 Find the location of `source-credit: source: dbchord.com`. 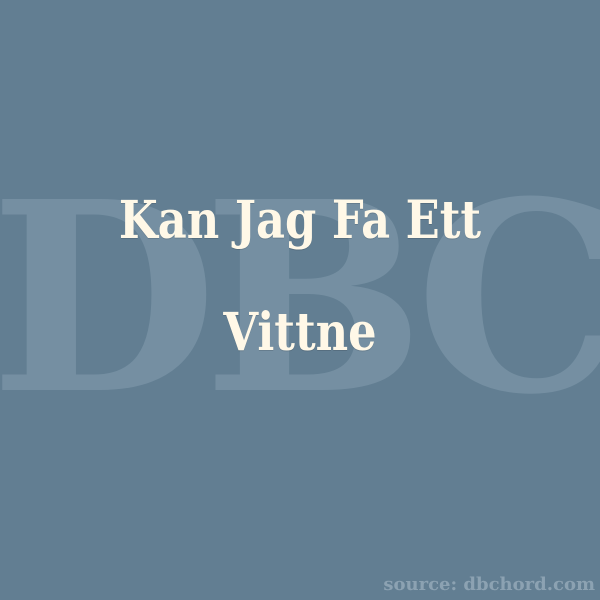

source-credit: source: dbchord.com is located at coordinates (489, 584).